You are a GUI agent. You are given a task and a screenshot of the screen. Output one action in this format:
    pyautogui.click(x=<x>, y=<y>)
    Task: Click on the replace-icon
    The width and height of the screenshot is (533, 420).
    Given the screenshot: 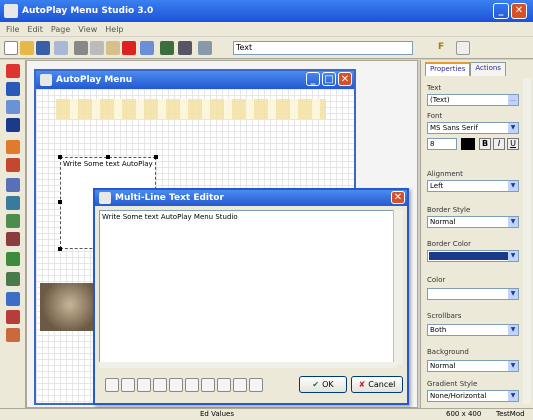 What is the action you would take?
    pyautogui.click(x=256, y=385)
    